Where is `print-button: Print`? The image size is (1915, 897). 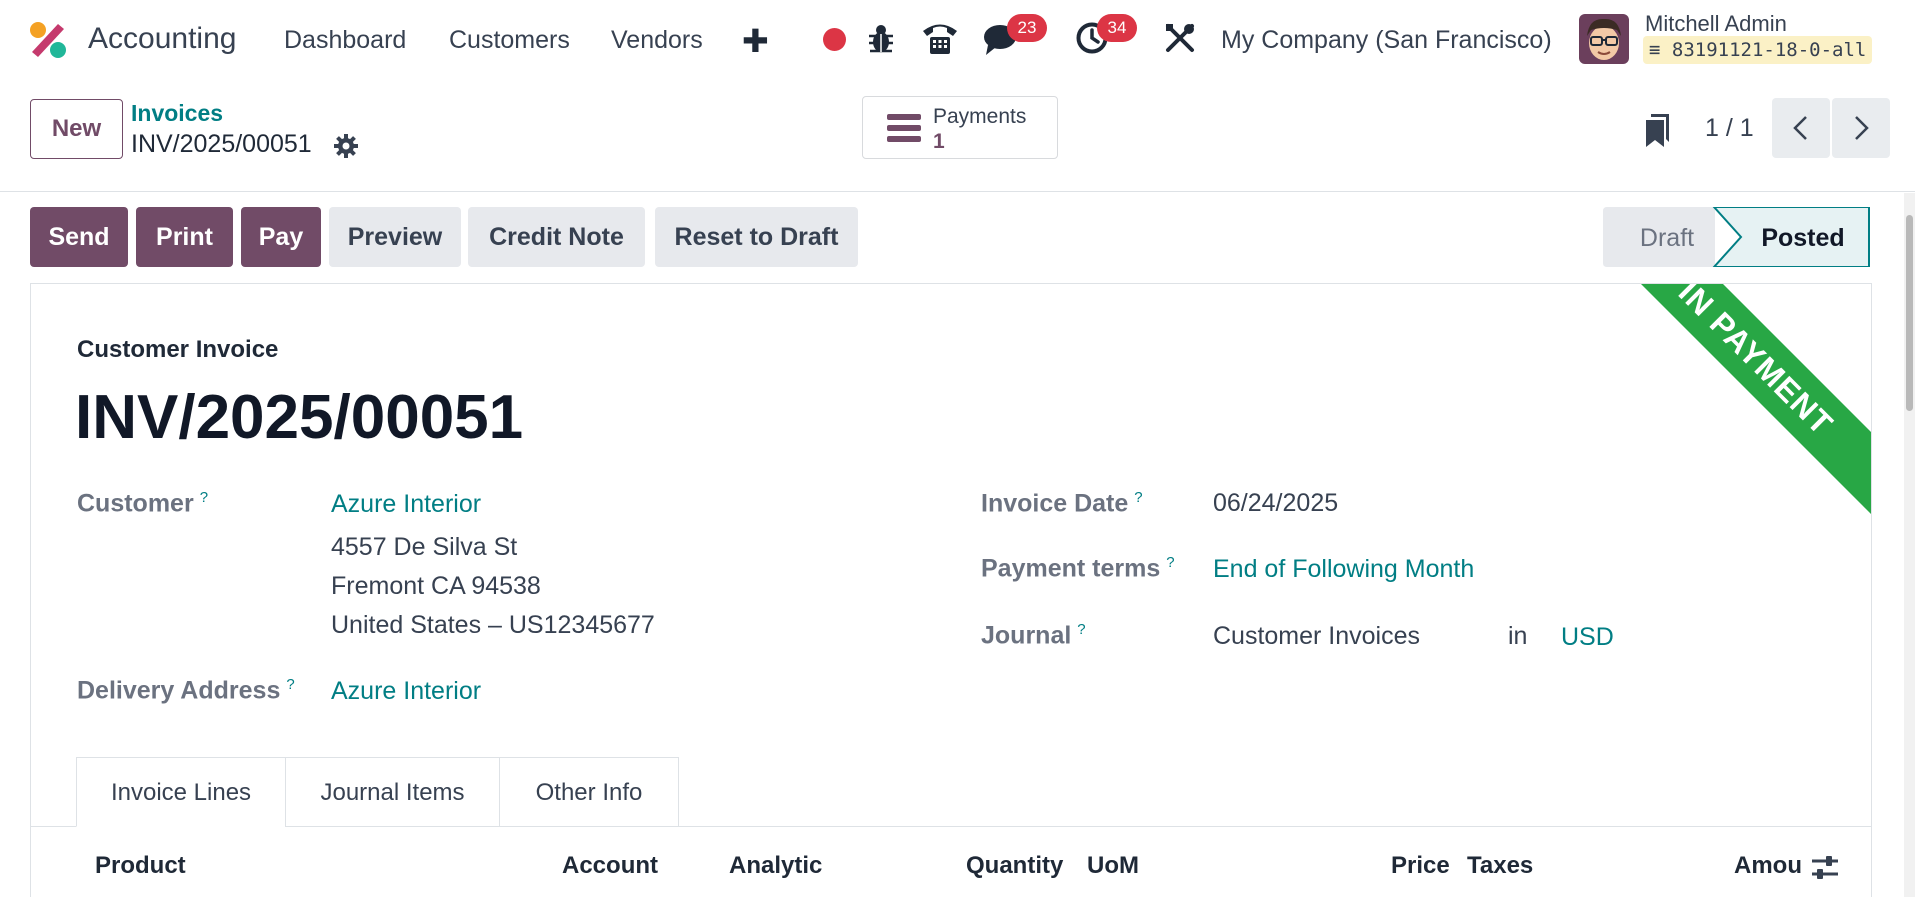 print-button: Print is located at coordinates (184, 237).